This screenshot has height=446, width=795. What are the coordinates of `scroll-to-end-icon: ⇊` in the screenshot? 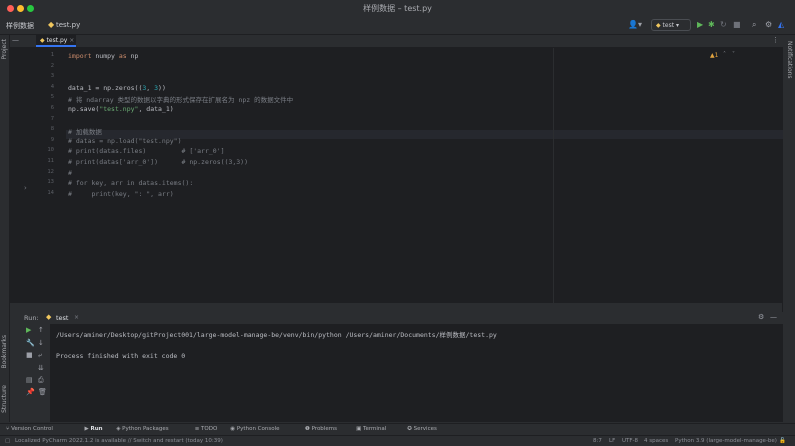 It's located at (41, 368).